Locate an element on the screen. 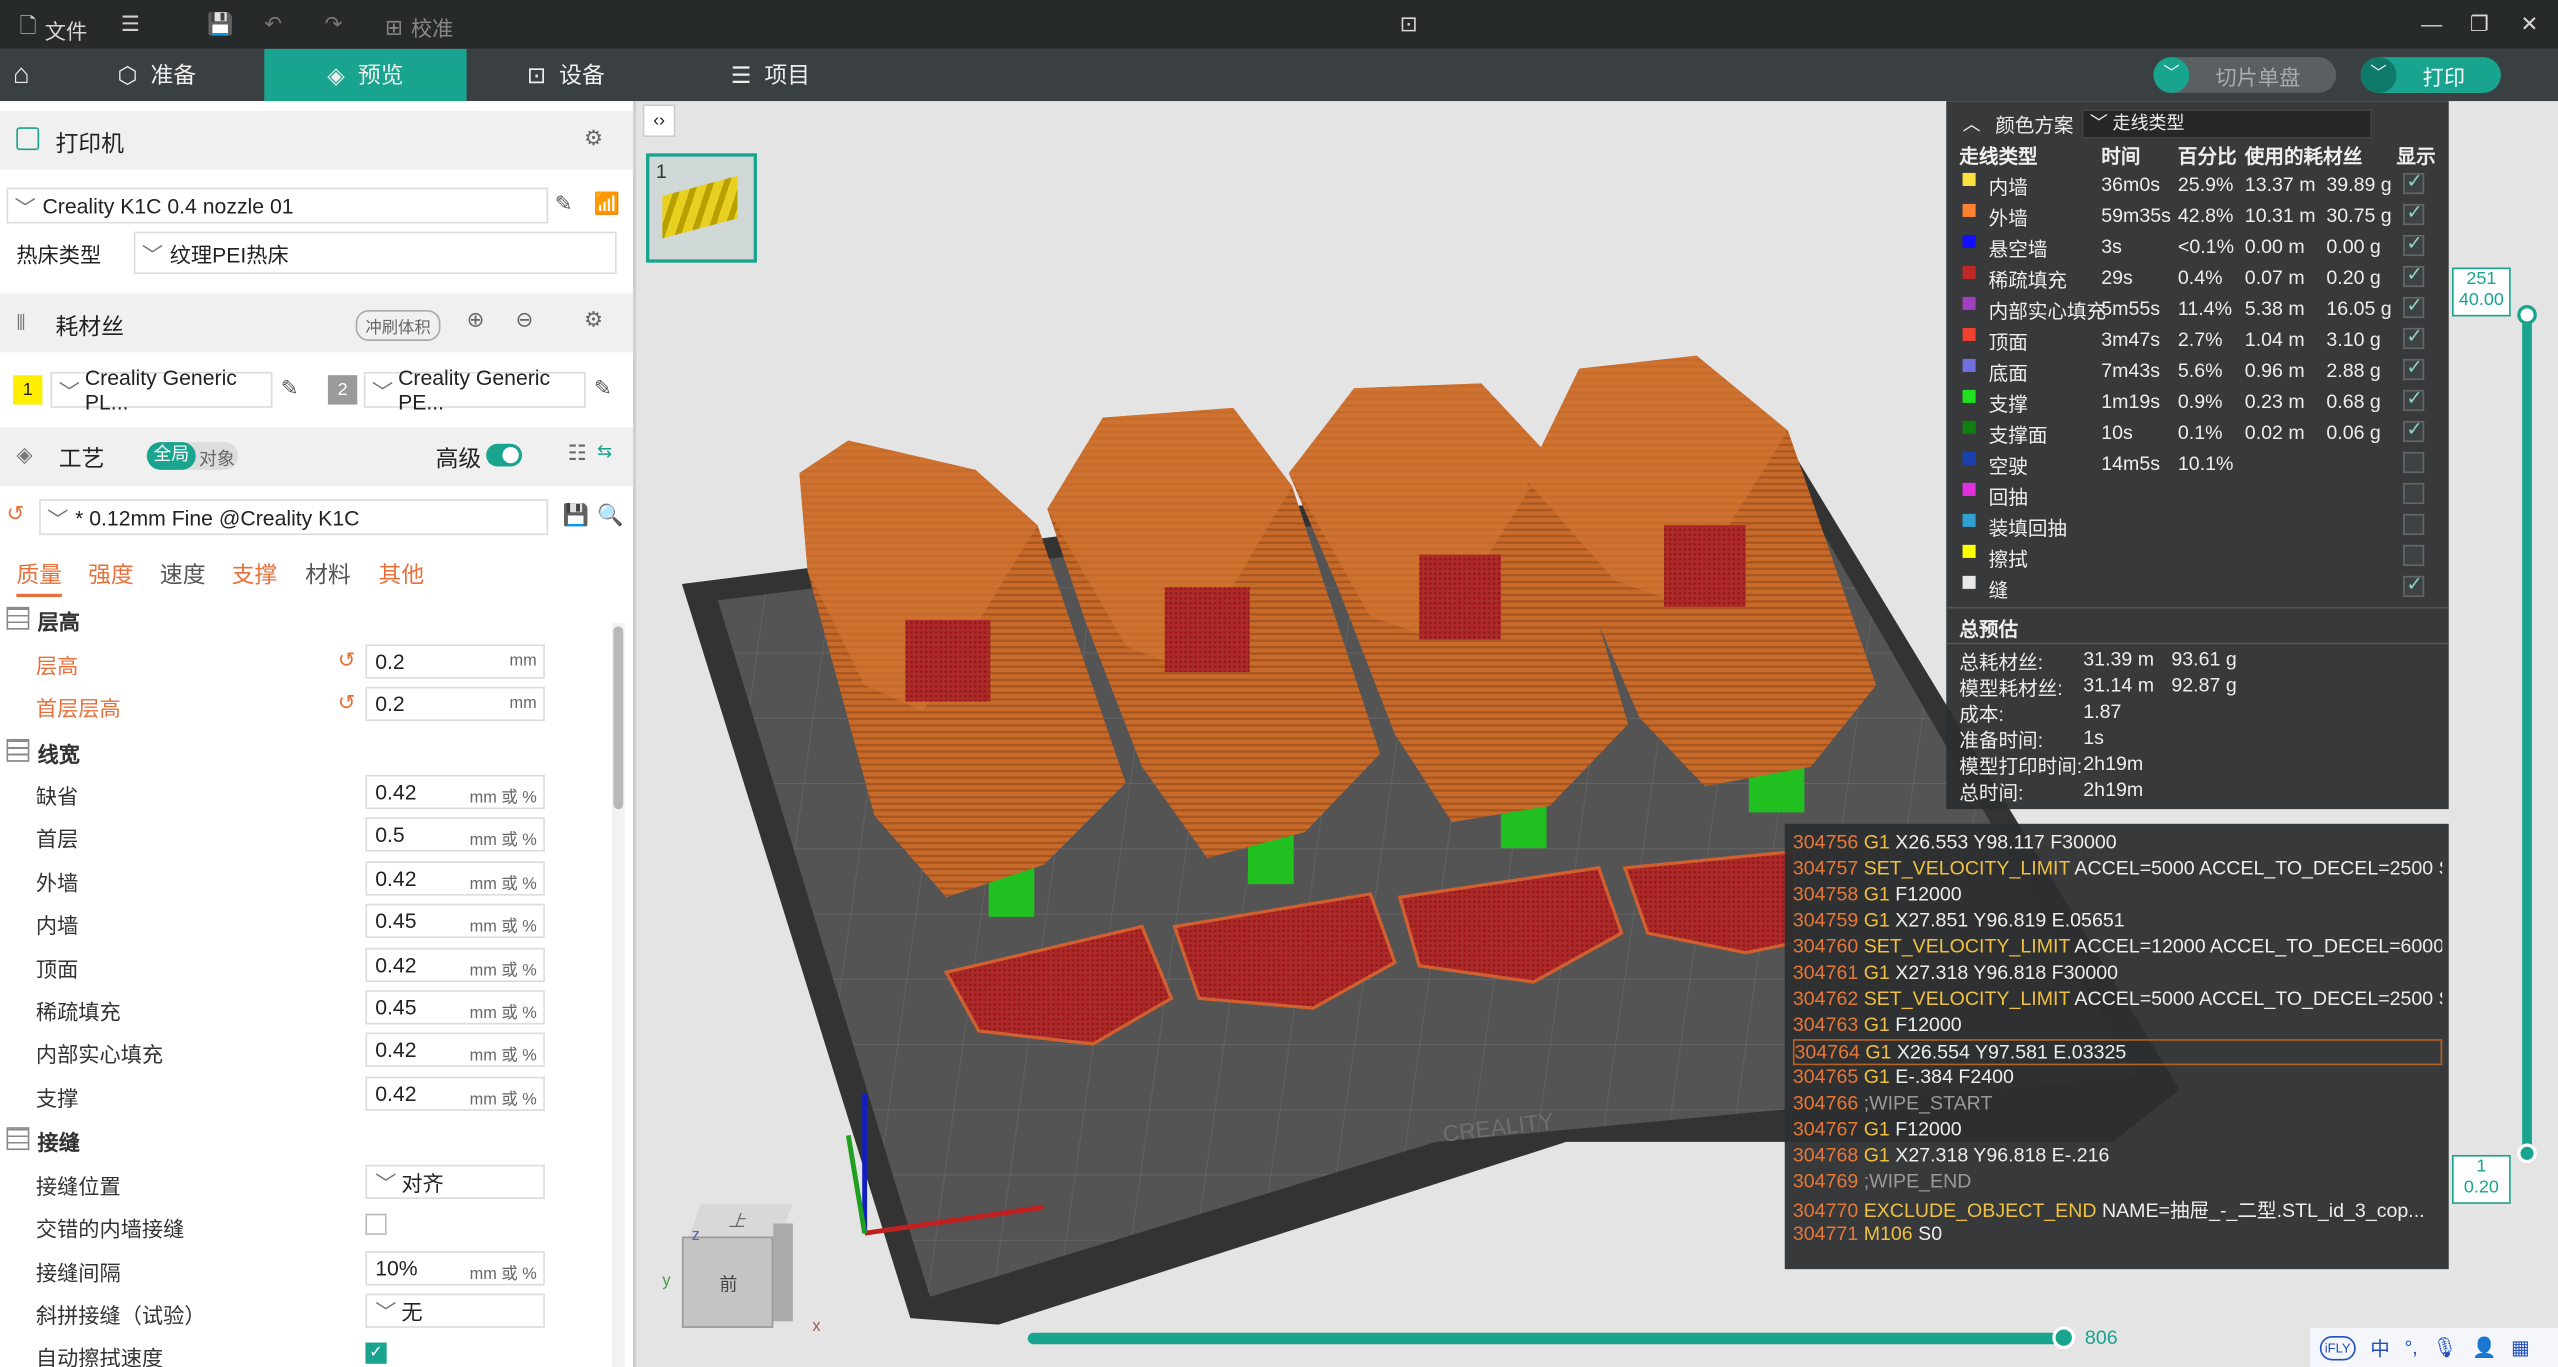 This screenshot has width=2558, height=1367. edit-filament-1-icon: ✎ is located at coordinates (290, 388).